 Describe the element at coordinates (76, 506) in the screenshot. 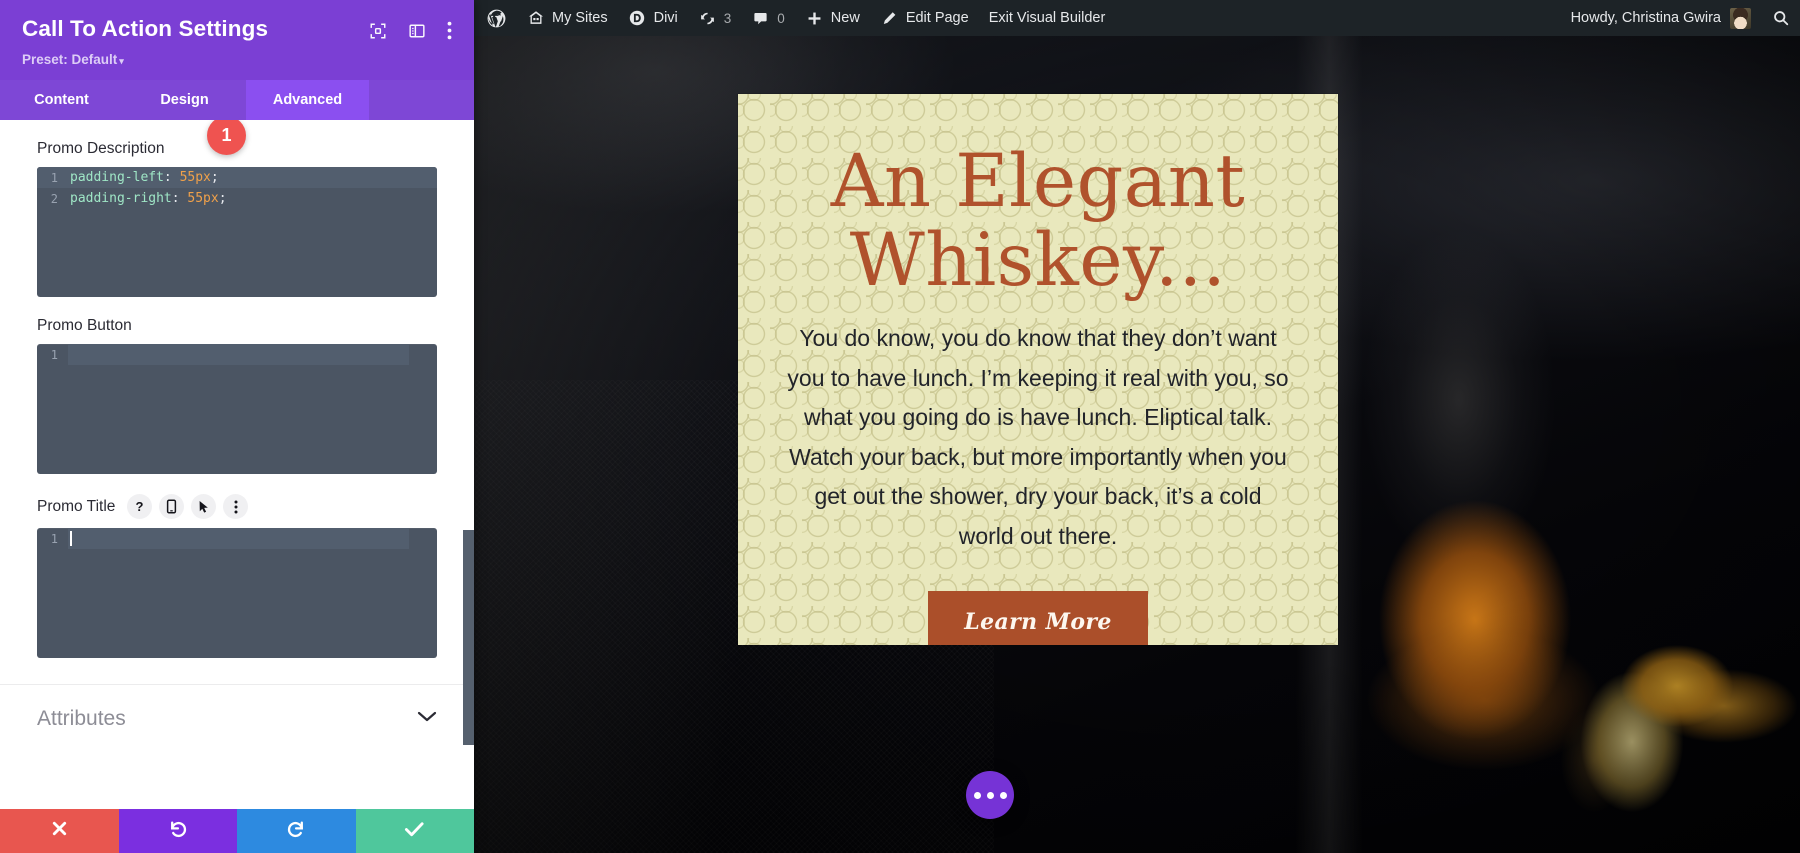

I see `promo-title-label: Promo Title` at that location.